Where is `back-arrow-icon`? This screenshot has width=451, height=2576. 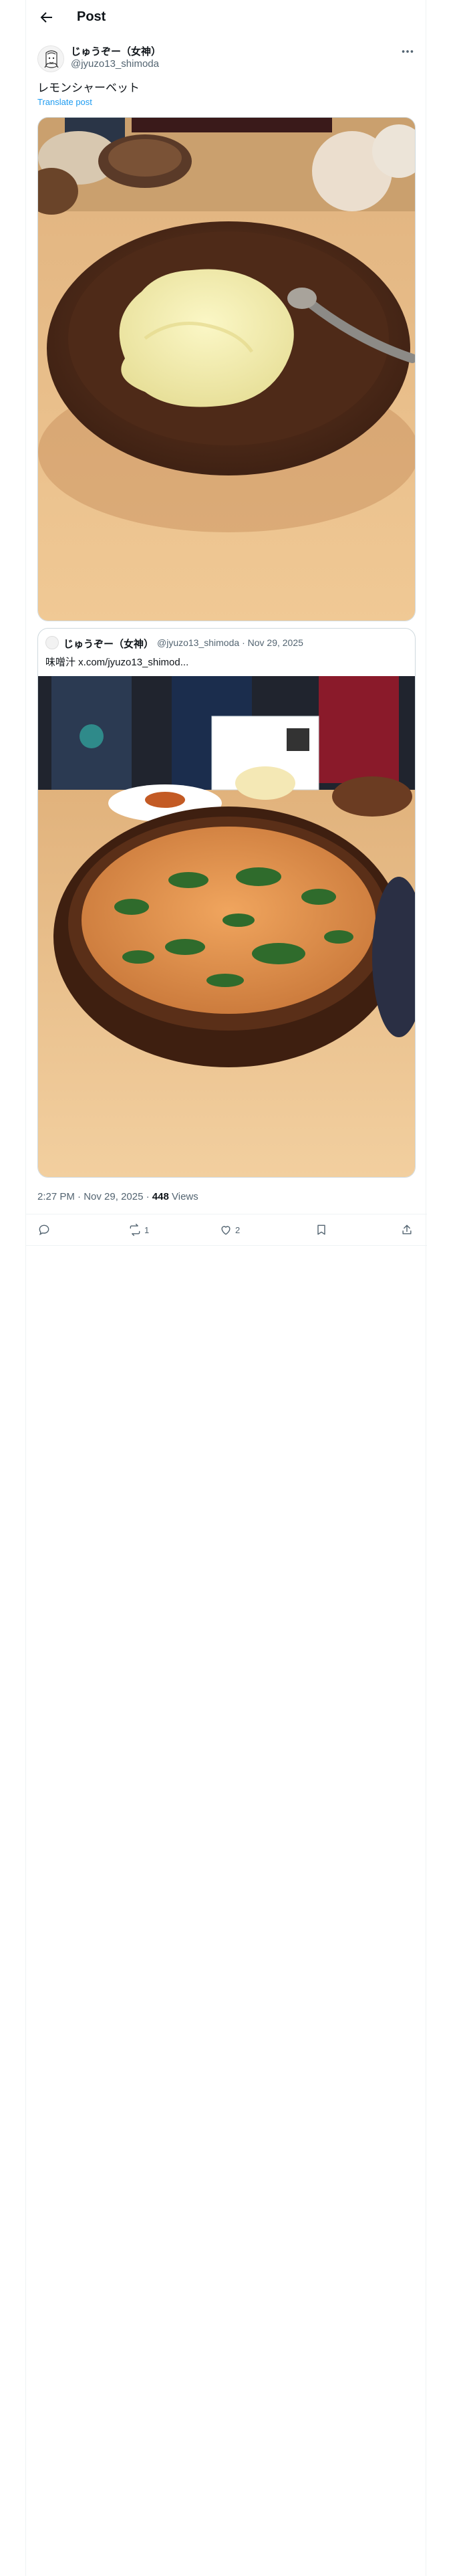 back-arrow-icon is located at coordinates (46, 17).